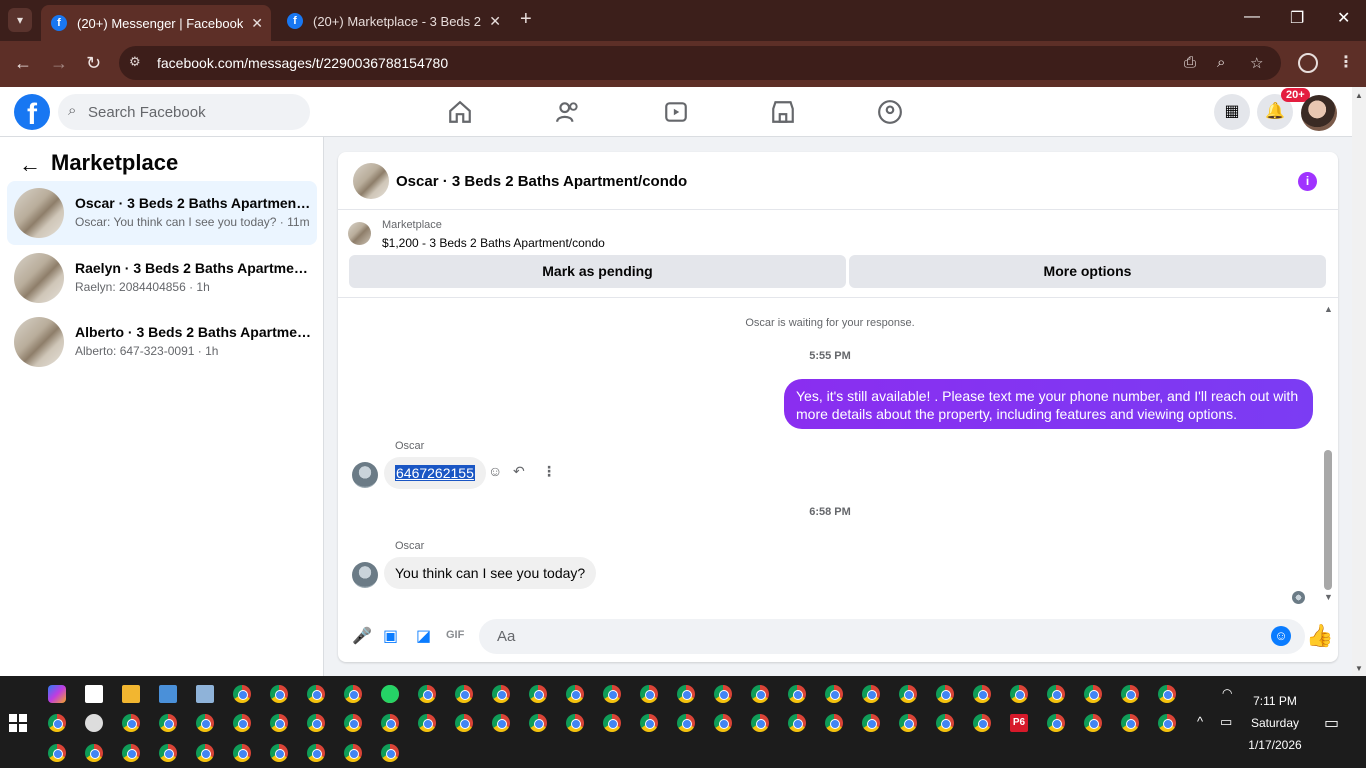  Describe the element at coordinates (519, 471) in the screenshot. I see `reply-icon: ↶` at that location.